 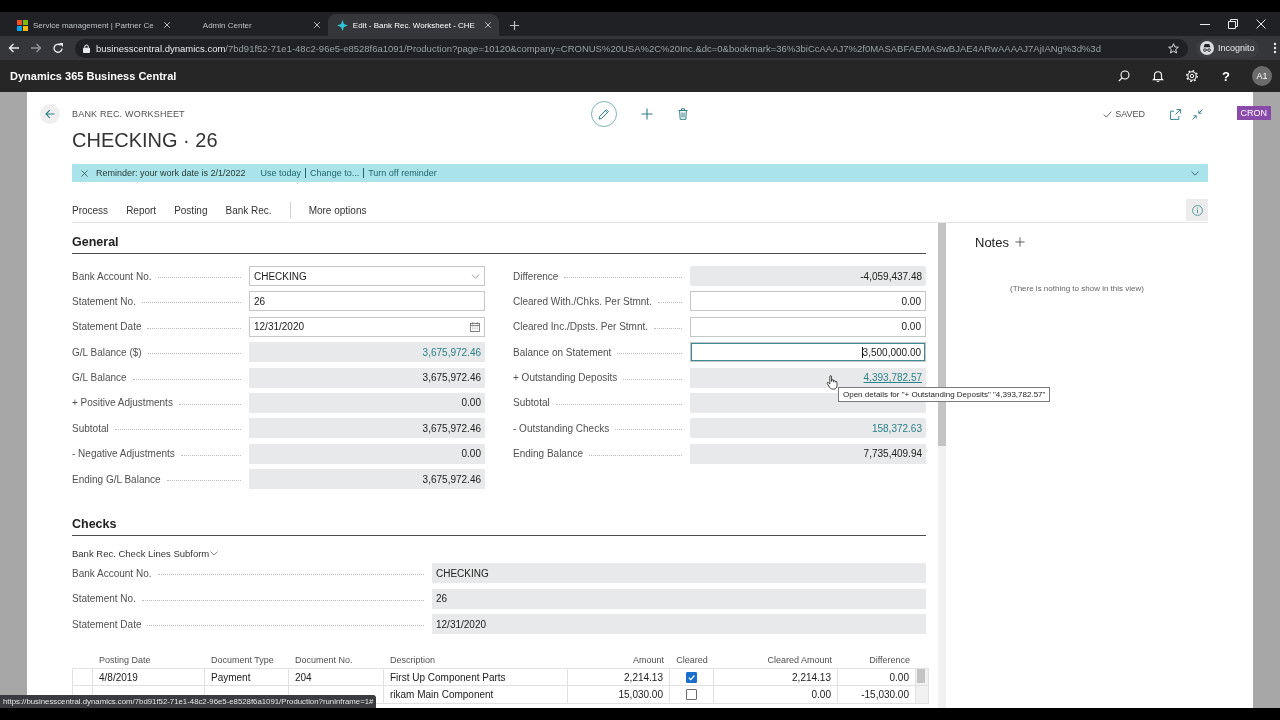 I want to click on reminder-link: Use today, so click(x=281, y=173).